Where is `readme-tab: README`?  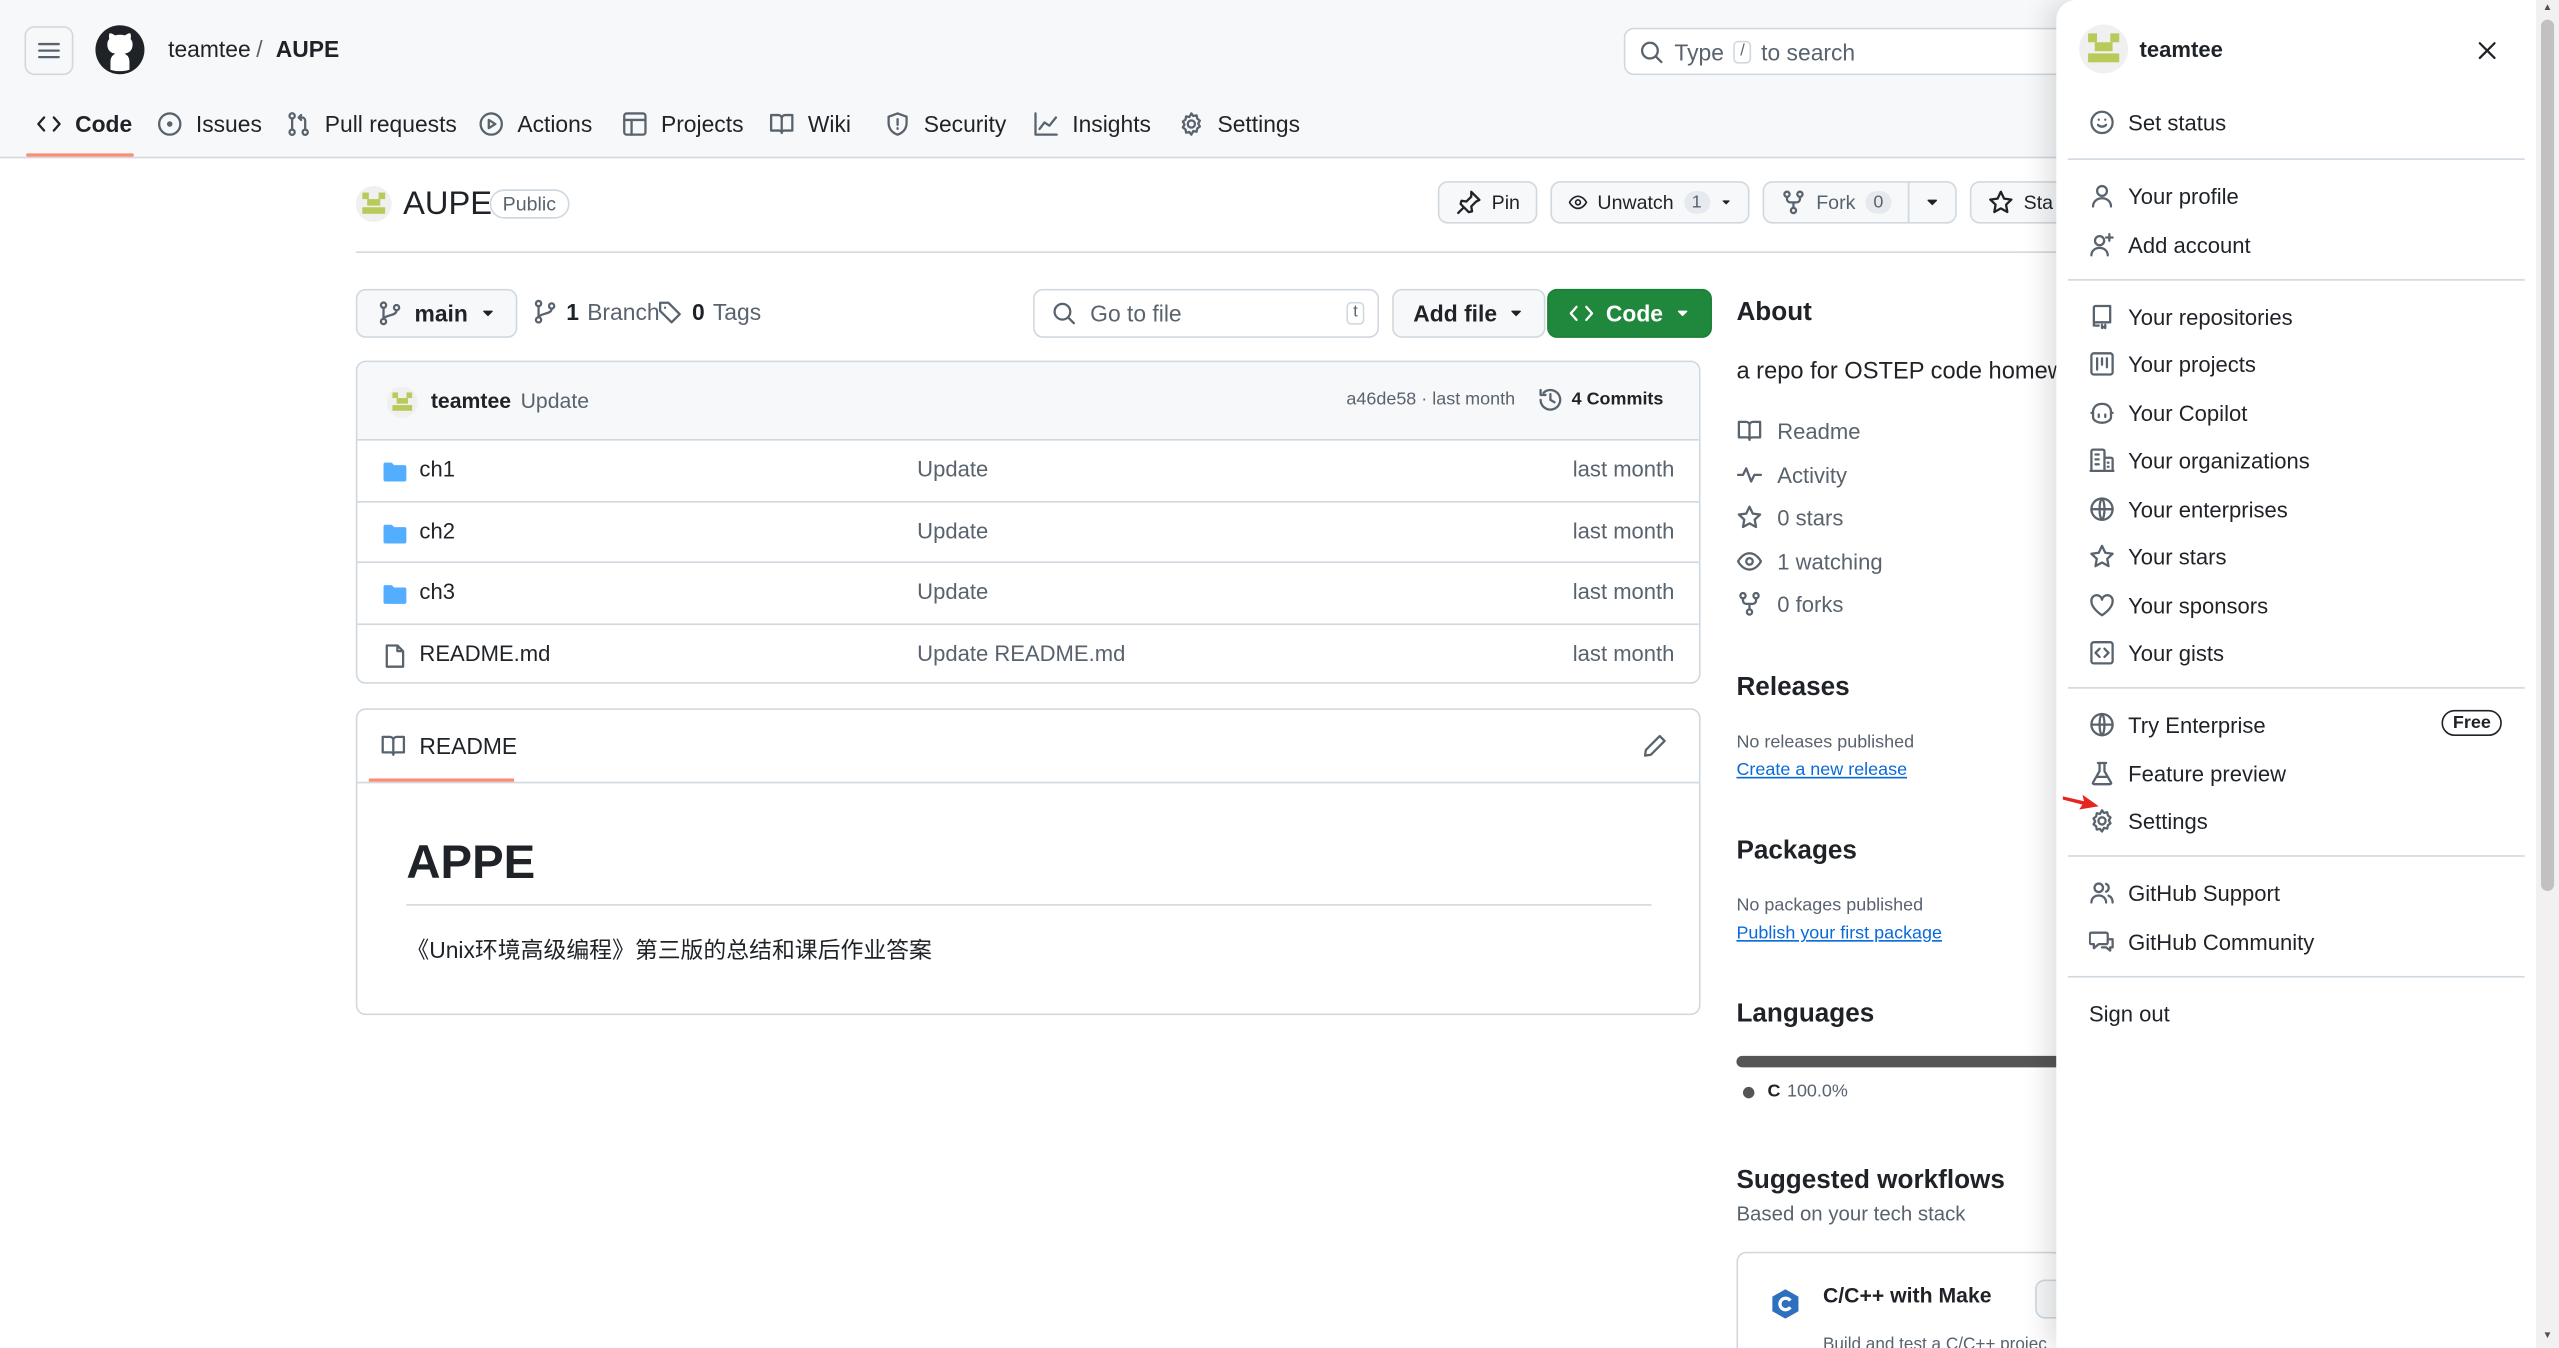
readme-tab: README is located at coordinates (448, 746).